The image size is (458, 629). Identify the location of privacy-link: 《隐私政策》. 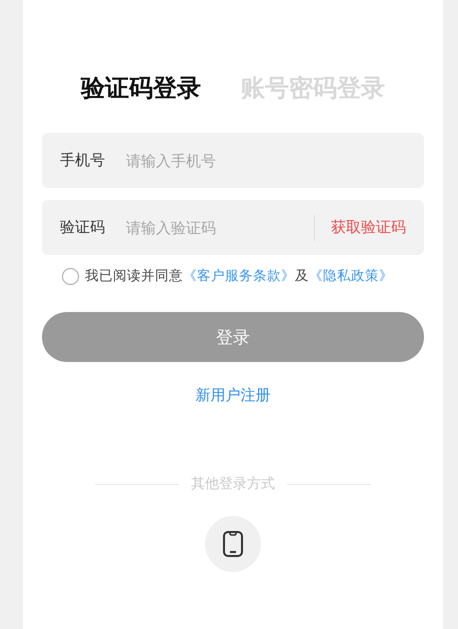
(351, 276).